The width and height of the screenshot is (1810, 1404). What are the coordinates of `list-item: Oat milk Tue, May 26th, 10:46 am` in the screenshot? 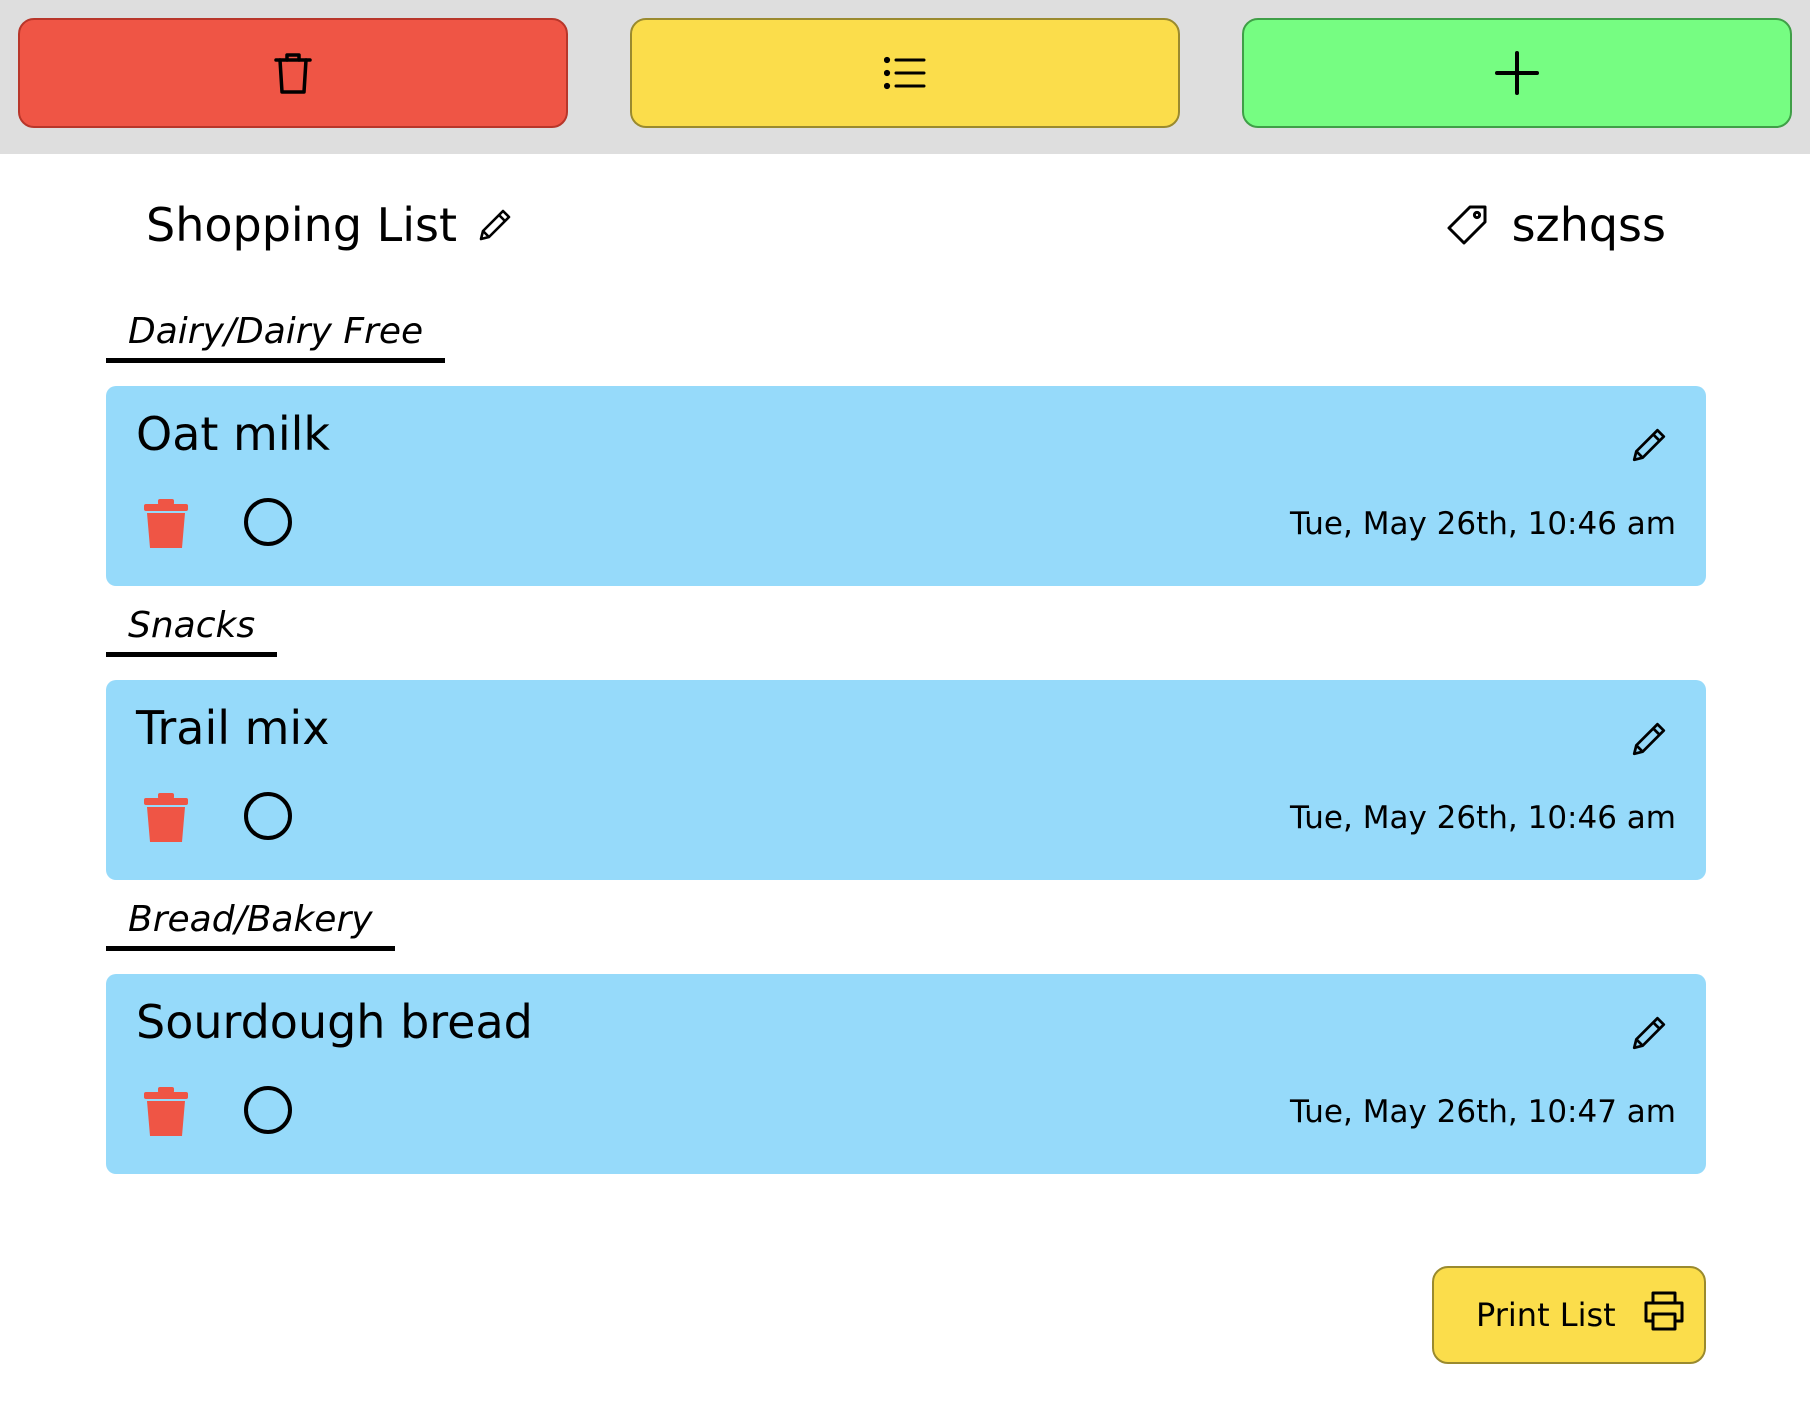 It's located at (906, 486).